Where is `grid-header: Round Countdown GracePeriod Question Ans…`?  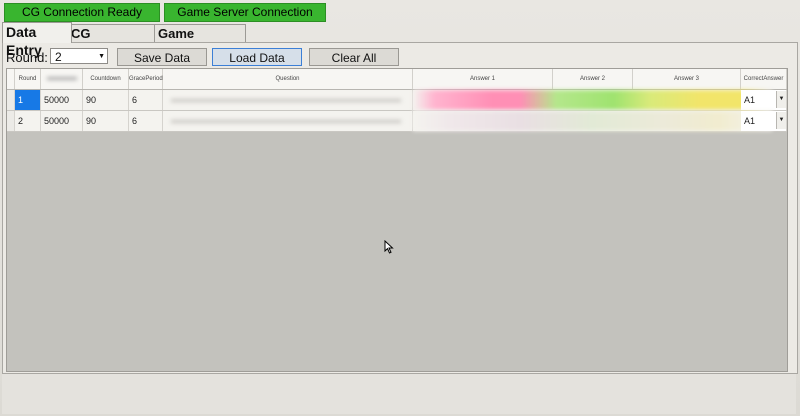
grid-header: Round Countdown GracePeriod Question Ans… is located at coordinates (397, 79).